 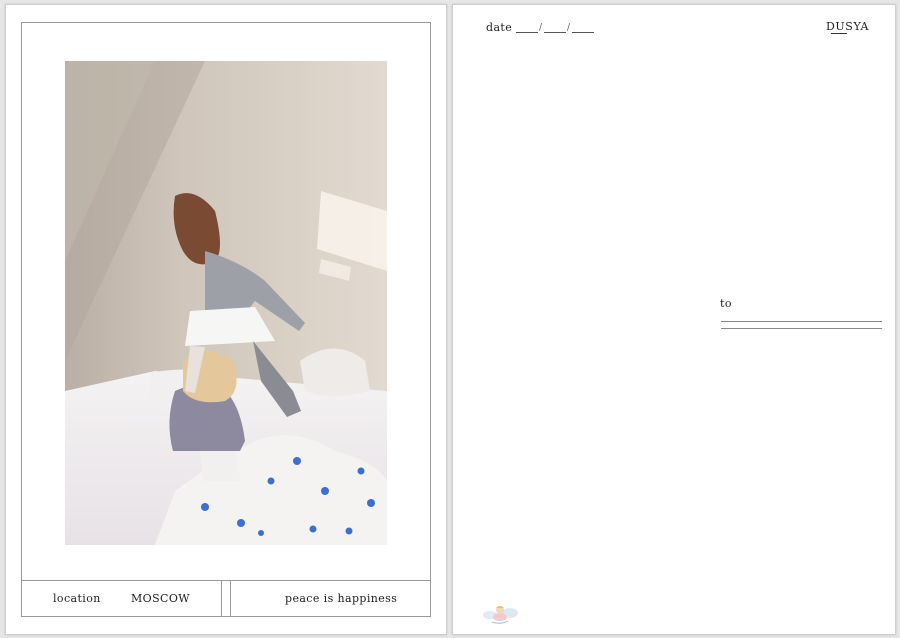 I want to click on motto-text: peace is happiness, so click(x=341, y=598).